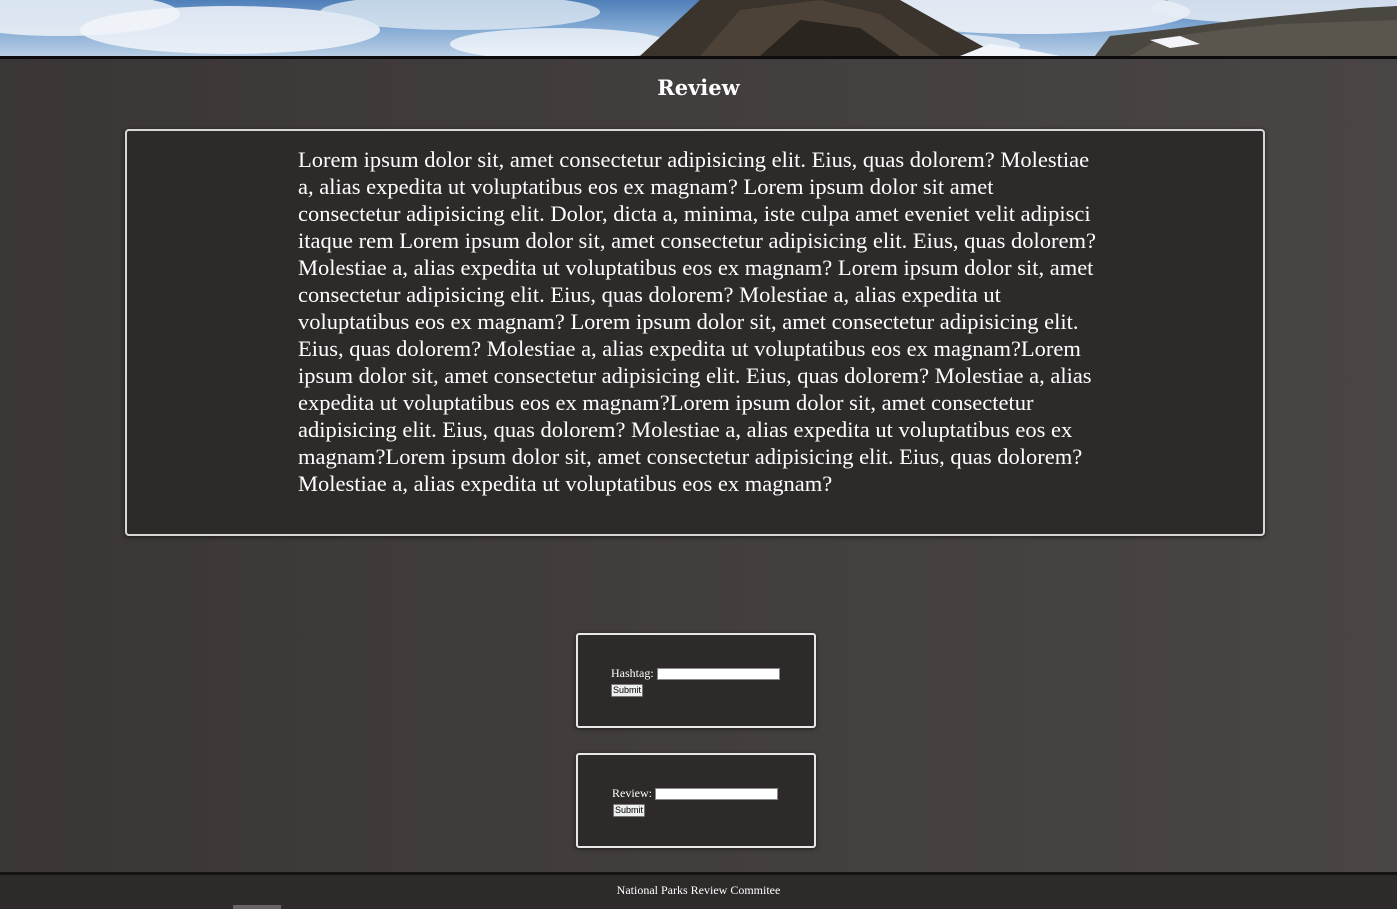 Image resolution: width=1397 pixels, height=909 pixels. What do you see at coordinates (716, 793) in the screenshot?
I see `review-input` at bounding box center [716, 793].